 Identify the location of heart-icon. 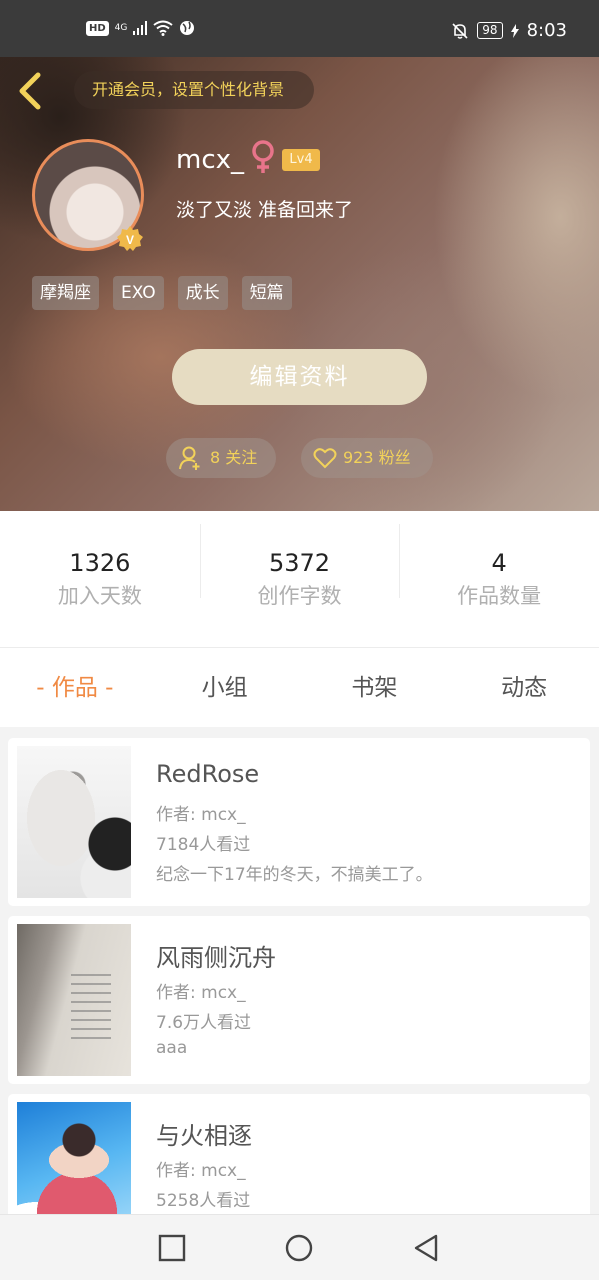
(325, 458).